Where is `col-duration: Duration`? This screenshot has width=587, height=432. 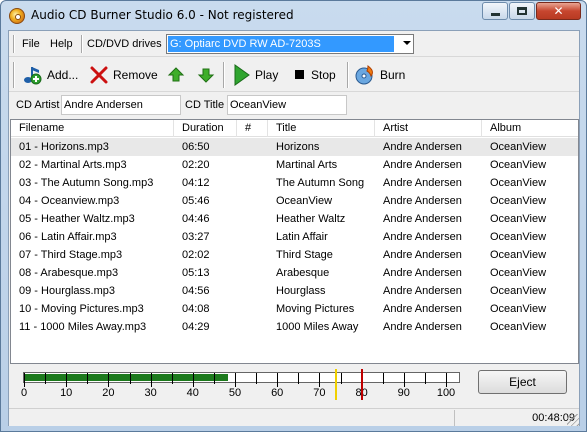 col-duration: Duration is located at coordinates (205, 128).